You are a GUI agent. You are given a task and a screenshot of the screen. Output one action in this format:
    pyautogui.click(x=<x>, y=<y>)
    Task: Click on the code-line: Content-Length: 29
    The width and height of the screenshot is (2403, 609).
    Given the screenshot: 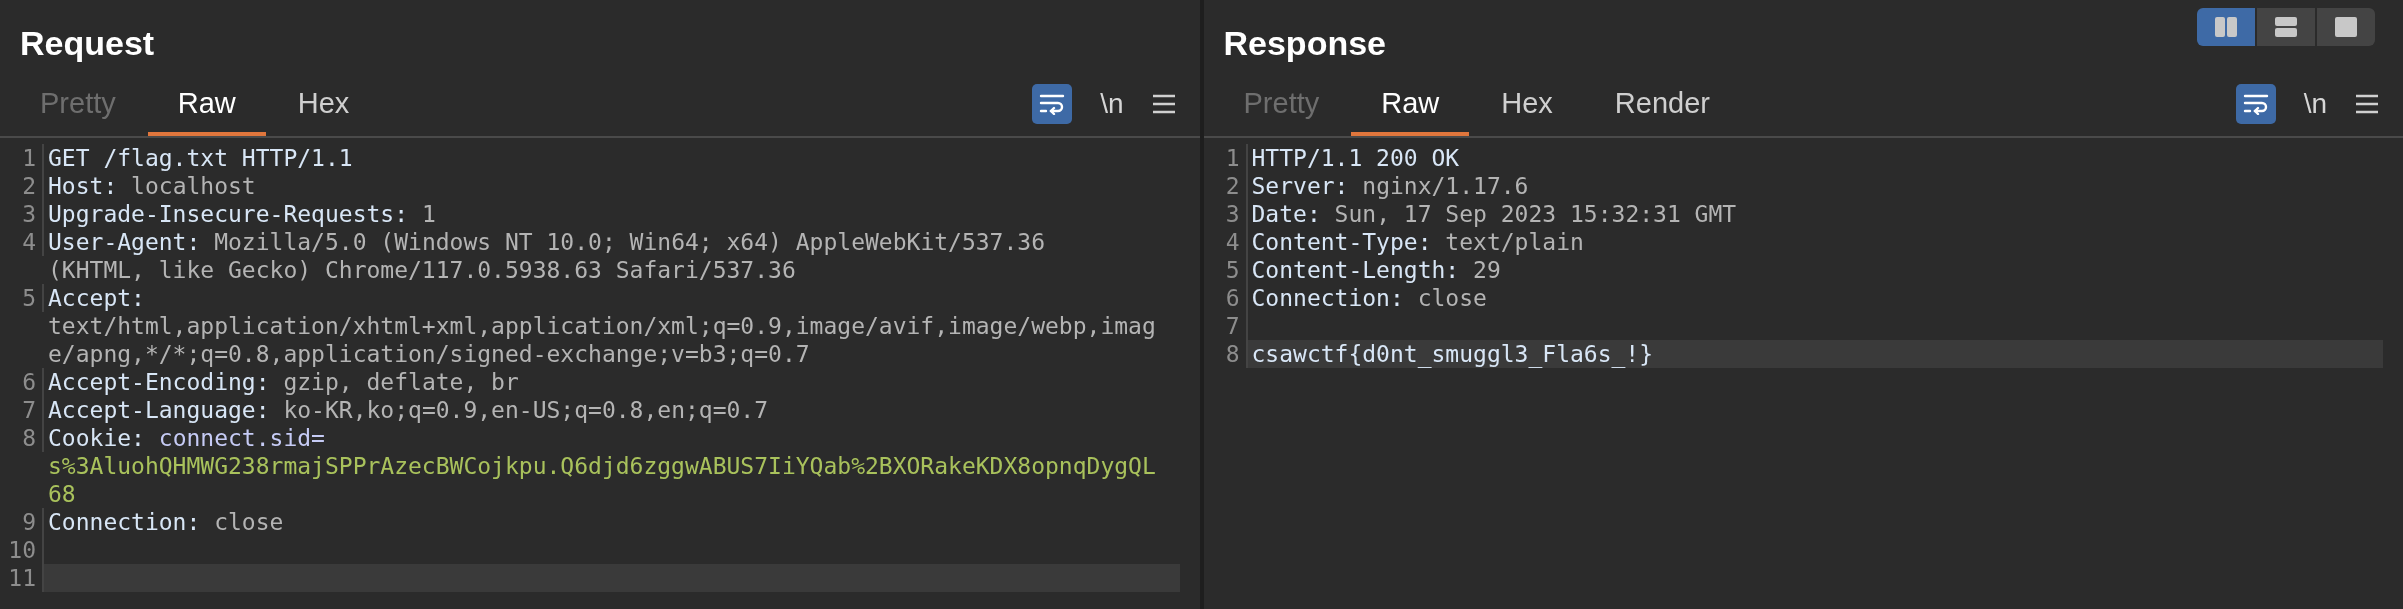 What is the action you would take?
    pyautogui.click(x=1376, y=270)
    